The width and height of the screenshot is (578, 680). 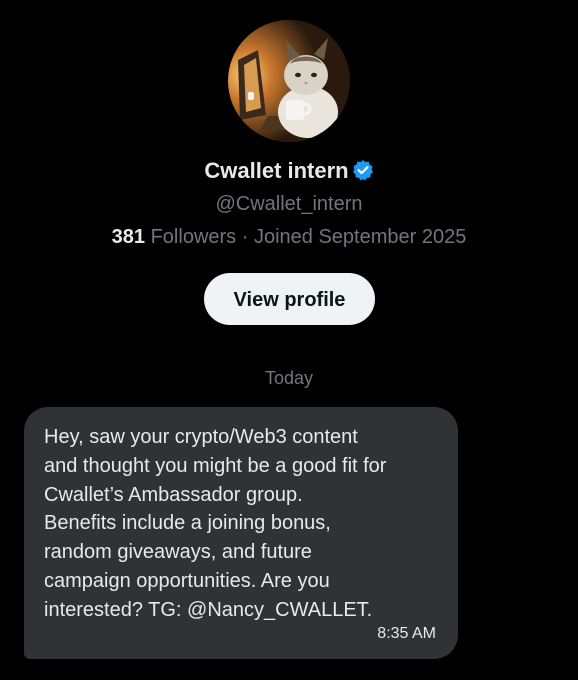 What do you see at coordinates (178, 552) in the screenshot?
I see `message-line: random giveaways, and future` at bounding box center [178, 552].